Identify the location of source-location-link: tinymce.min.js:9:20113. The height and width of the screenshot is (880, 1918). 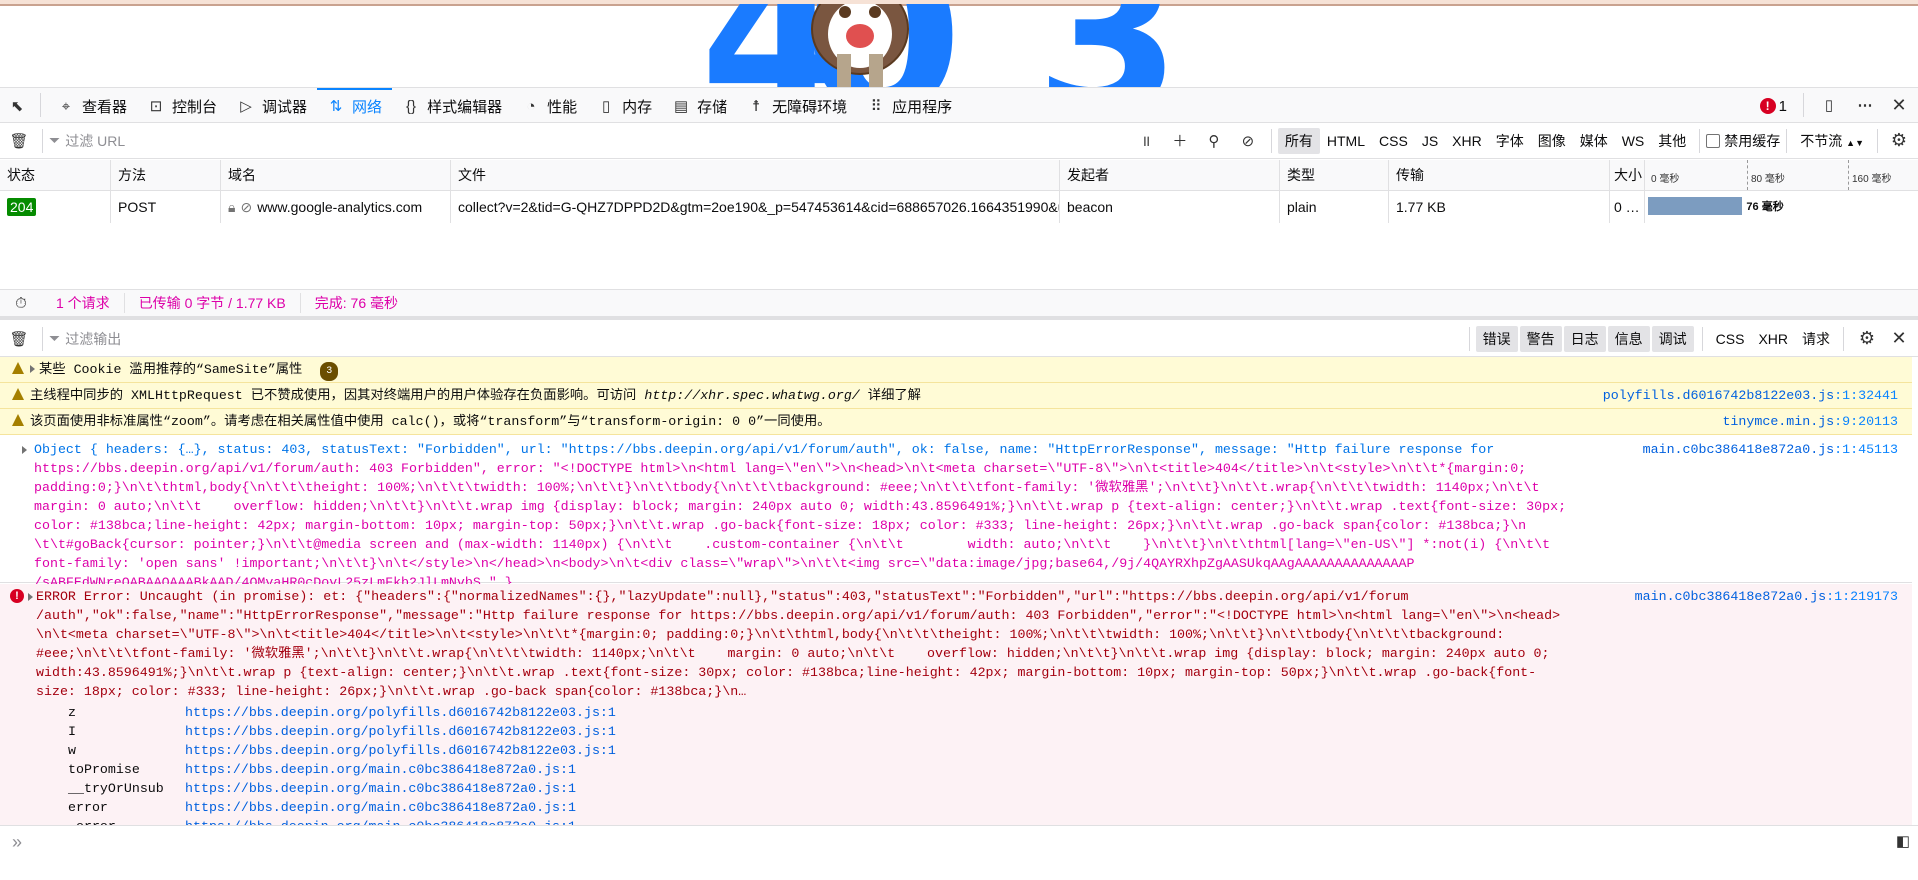
(1810, 421).